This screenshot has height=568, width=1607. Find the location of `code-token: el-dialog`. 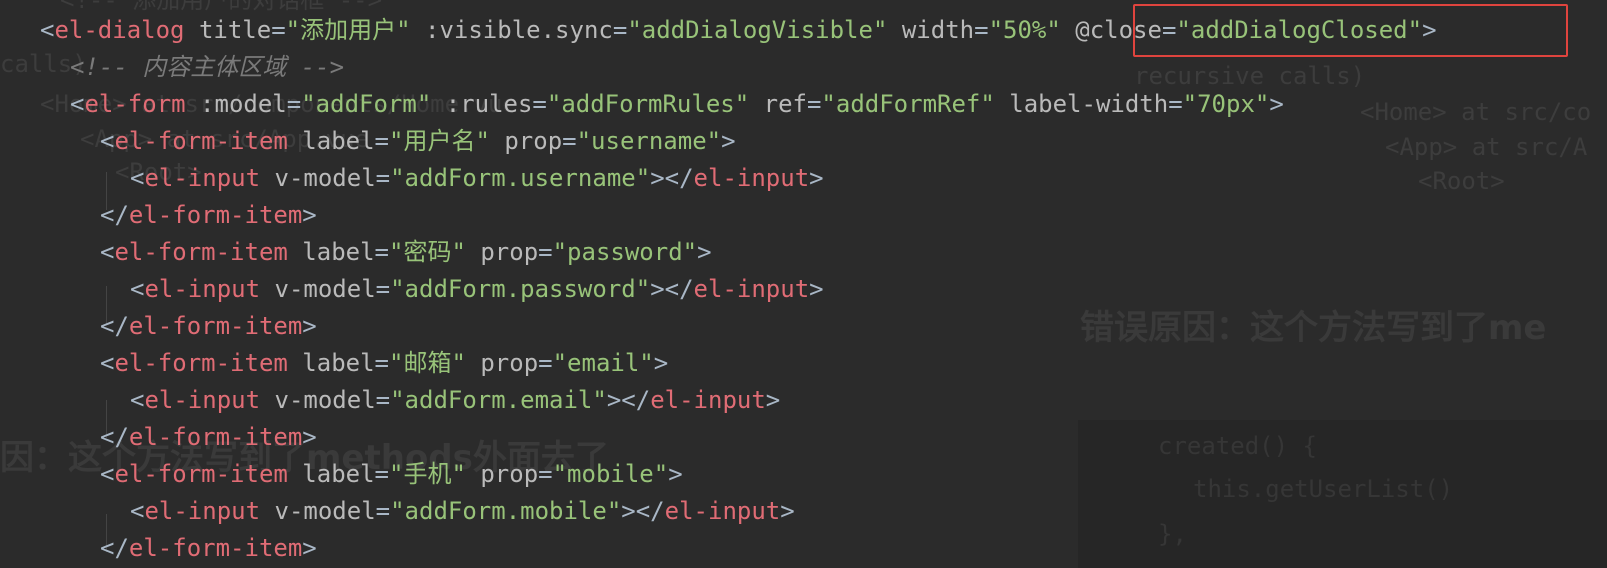

code-token: el-dialog is located at coordinates (119, 30).